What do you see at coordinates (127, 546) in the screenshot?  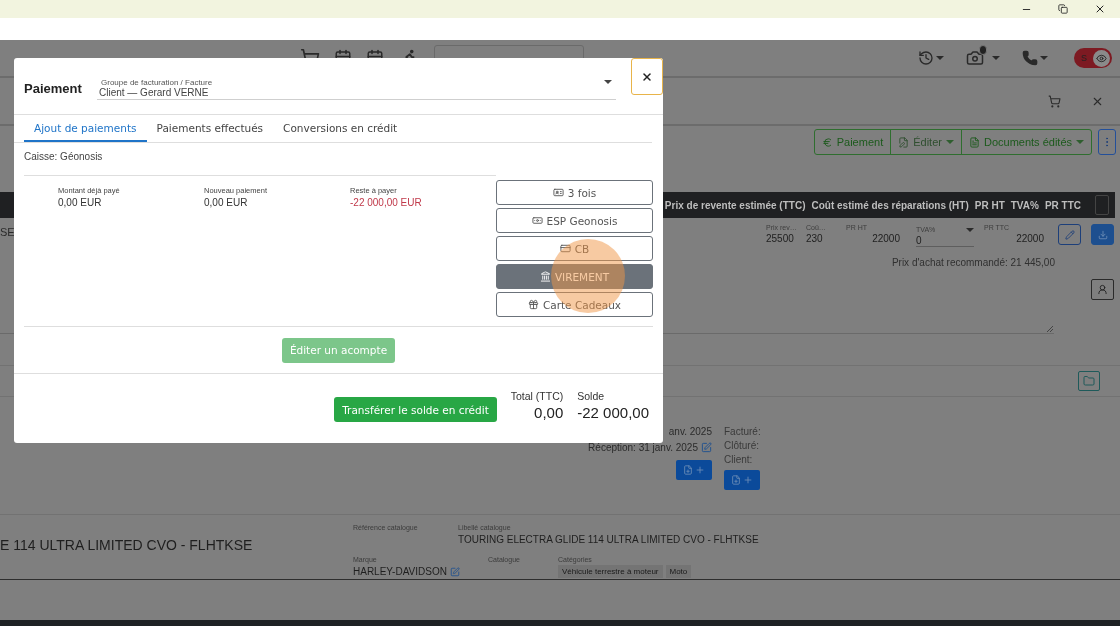 I see `product-title: E 114 ULTRA LIMITED CVO - FLHTKSE` at bounding box center [127, 546].